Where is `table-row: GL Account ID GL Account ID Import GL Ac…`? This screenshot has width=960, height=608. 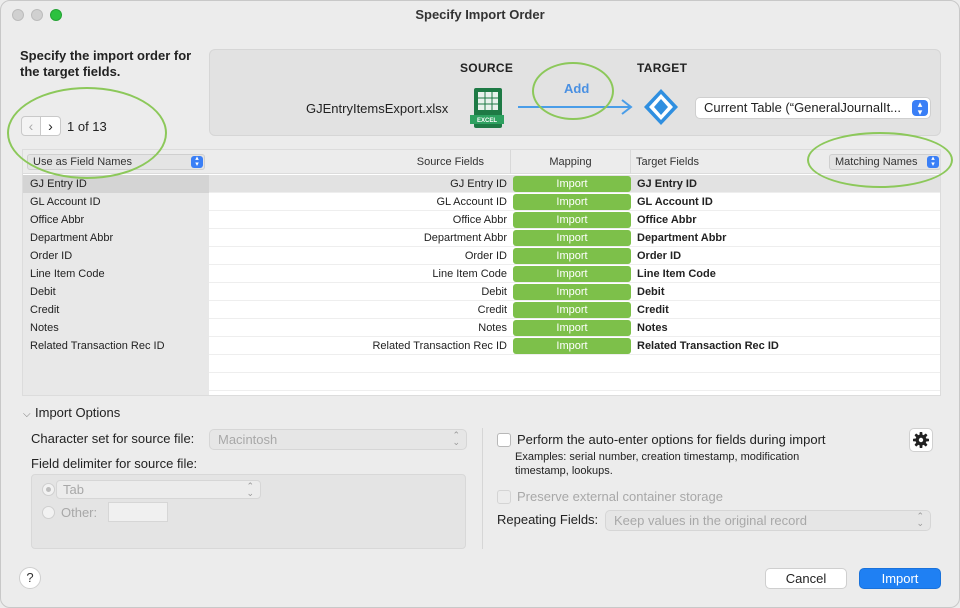 table-row: GL Account ID GL Account ID Import GL Ac… is located at coordinates (481, 202).